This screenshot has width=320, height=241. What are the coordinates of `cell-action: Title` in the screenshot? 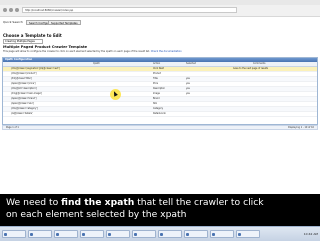 It's located at (155, 78).